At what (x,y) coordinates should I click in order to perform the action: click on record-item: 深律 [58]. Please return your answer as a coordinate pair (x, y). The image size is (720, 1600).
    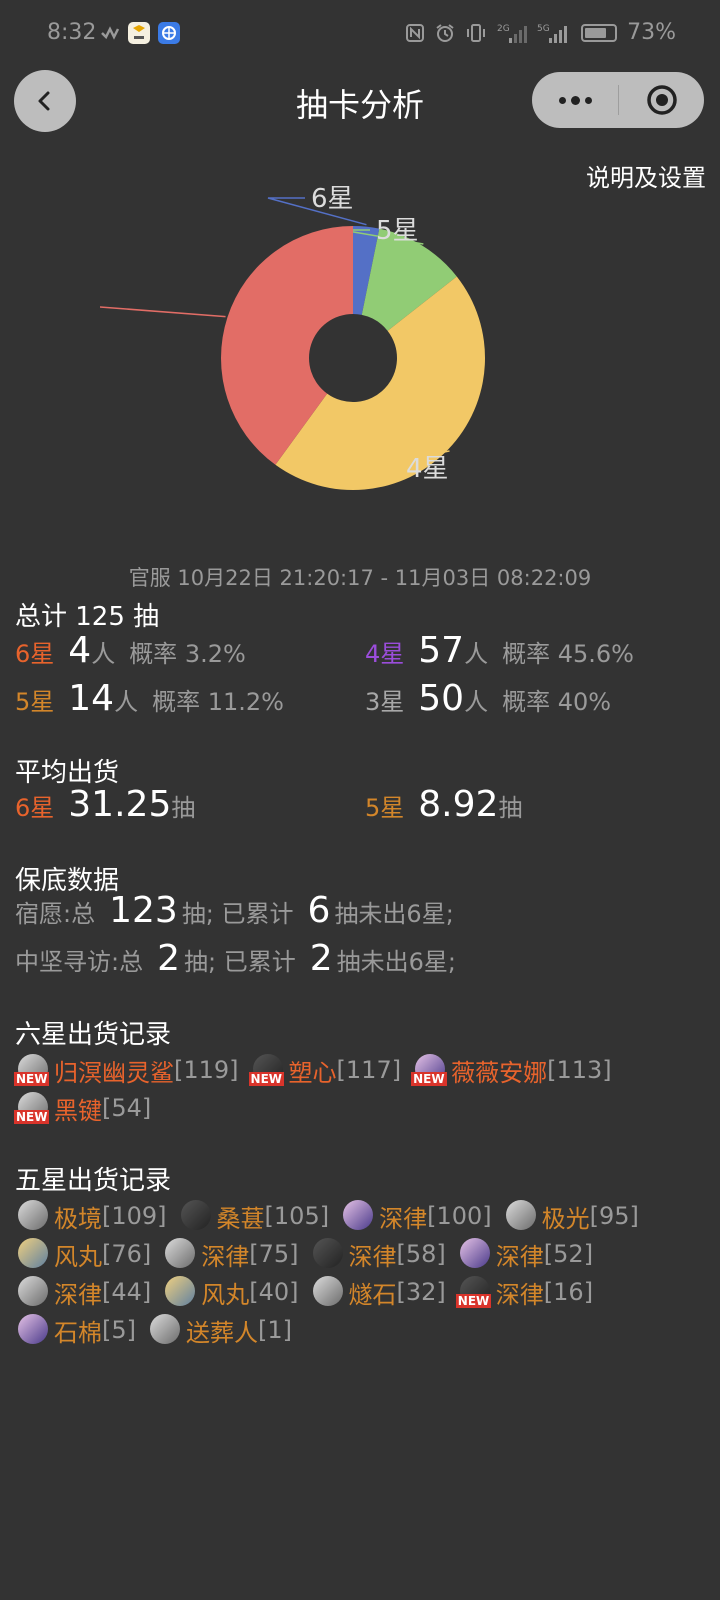
    Looking at the image, I should click on (377, 1254).